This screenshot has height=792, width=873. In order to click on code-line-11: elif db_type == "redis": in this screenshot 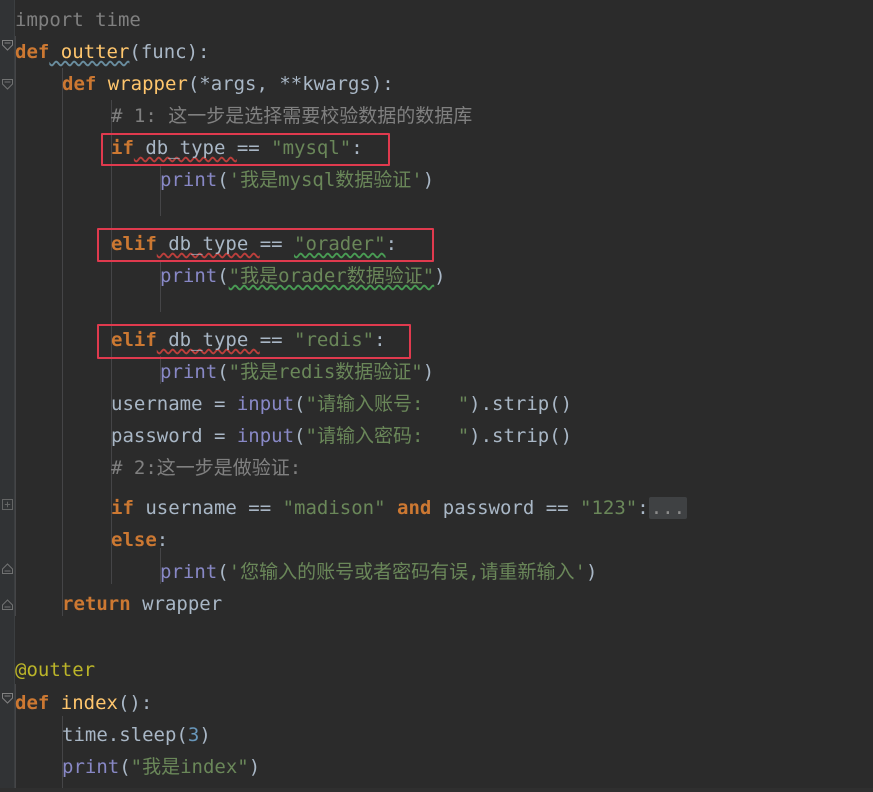, I will do `click(248, 340)`.